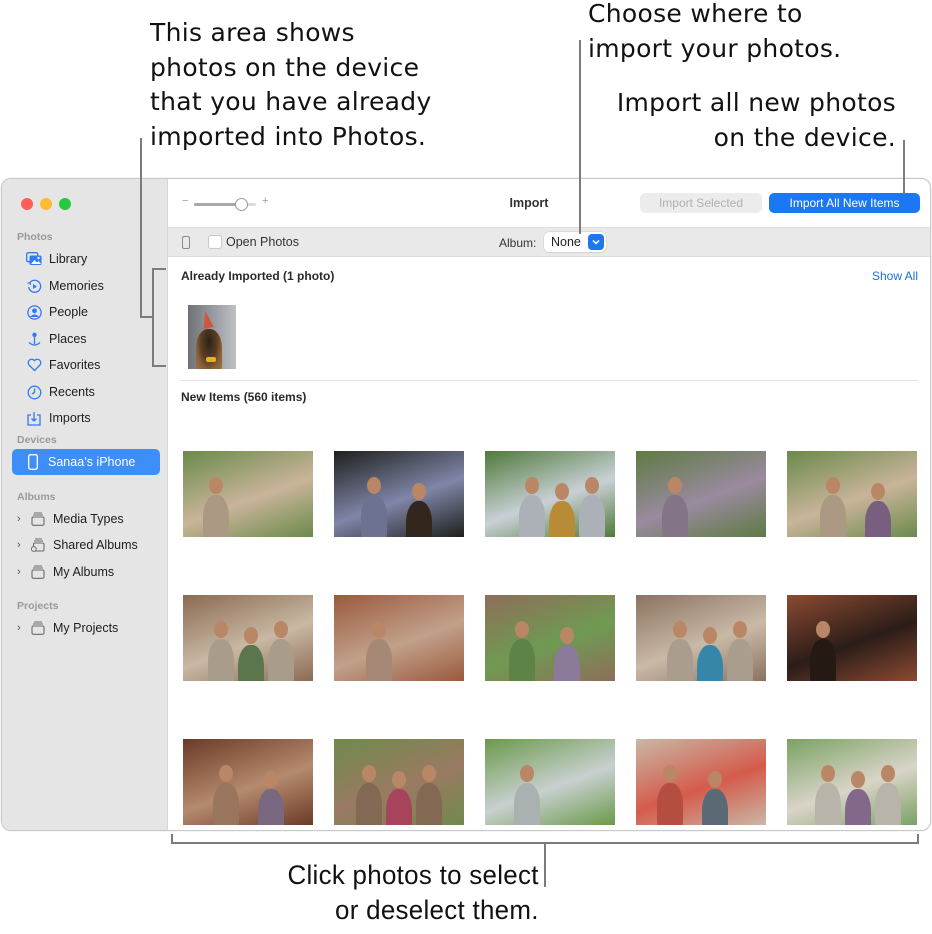 This screenshot has height=934, width=932. I want to click on sidebar-item-label: Sanaa’s iPhone, so click(92, 462).